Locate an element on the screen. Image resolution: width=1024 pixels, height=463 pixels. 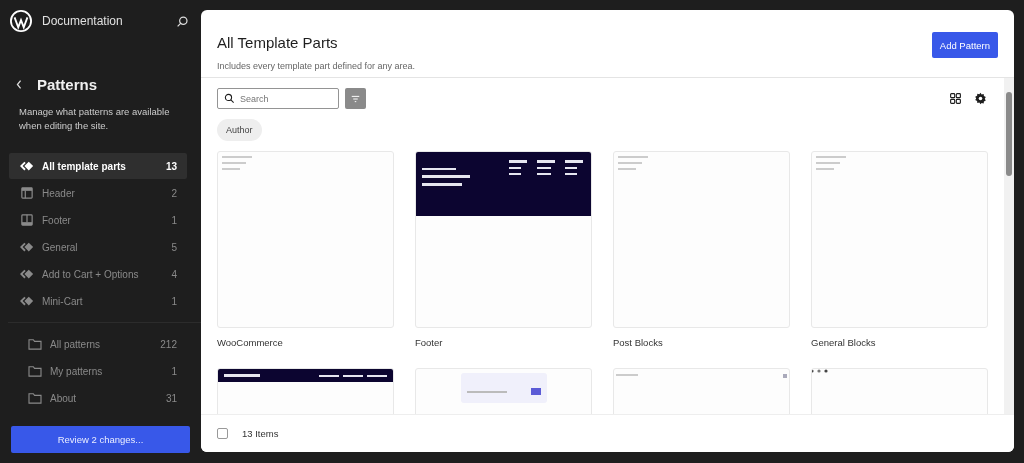
item-label: My patterns is located at coordinates (77, 371).